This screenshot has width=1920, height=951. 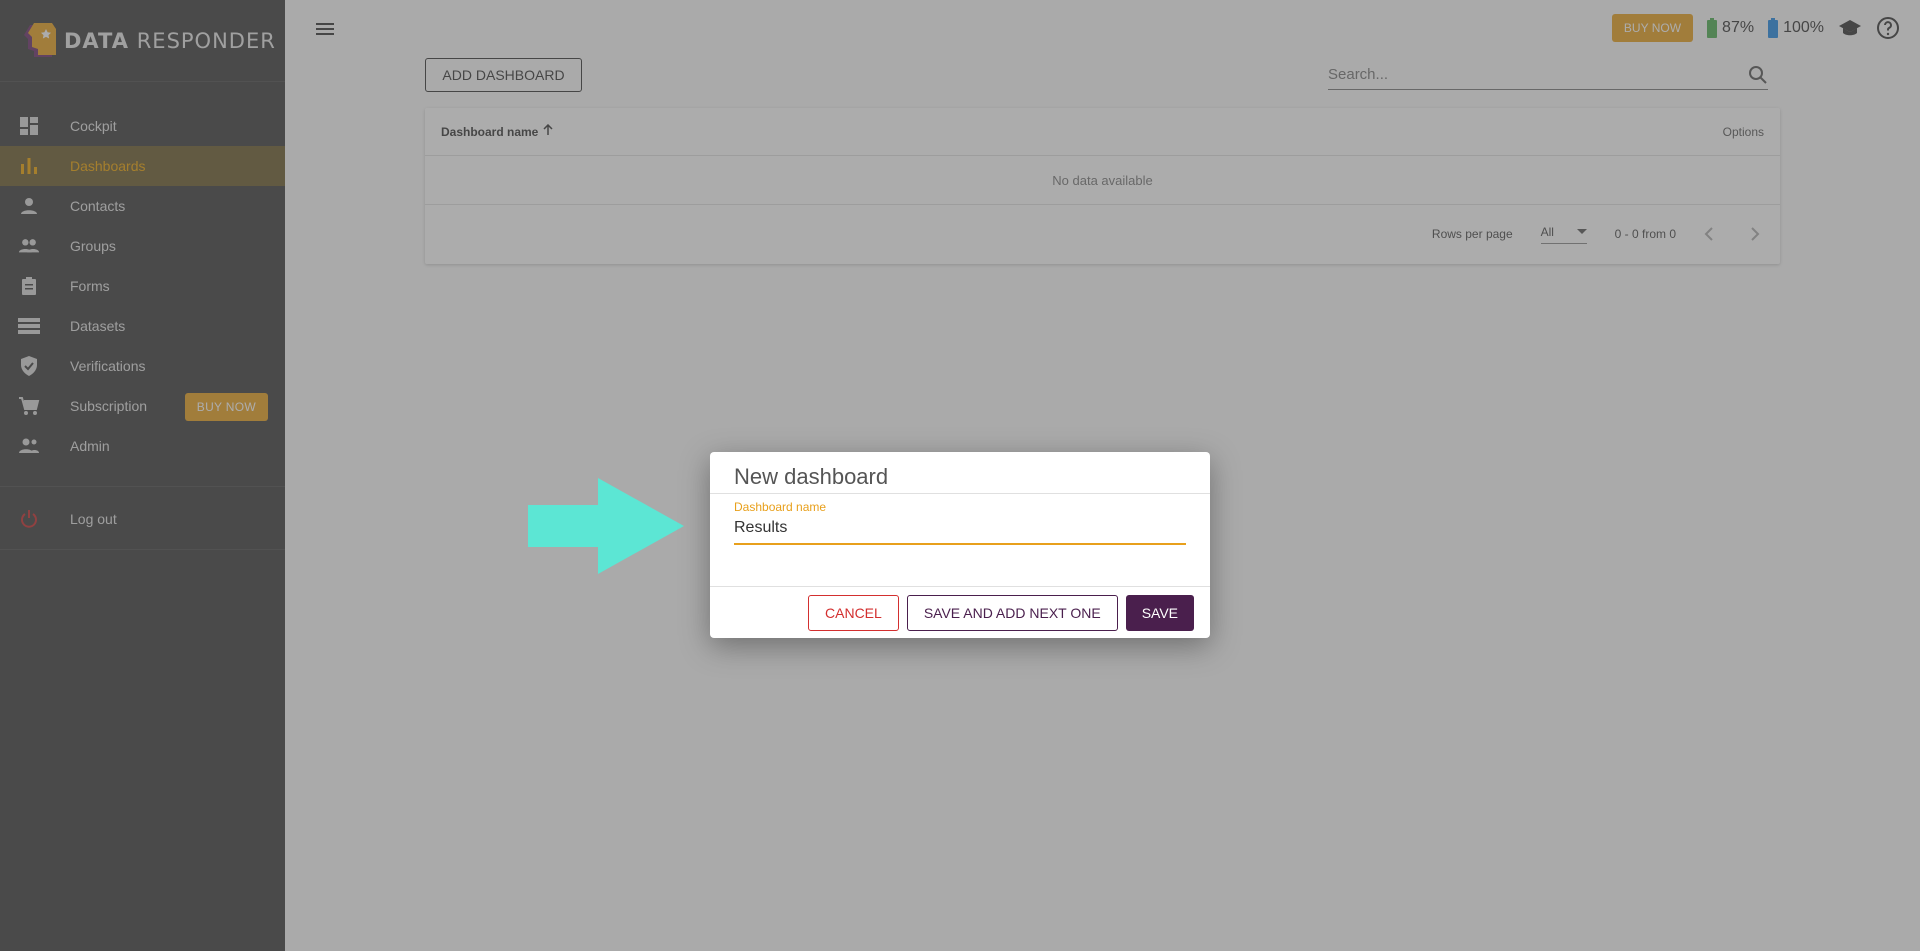 What do you see at coordinates (960, 473) in the screenshot?
I see `dialog-title: New dashboard` at bounding box center [960, 473].